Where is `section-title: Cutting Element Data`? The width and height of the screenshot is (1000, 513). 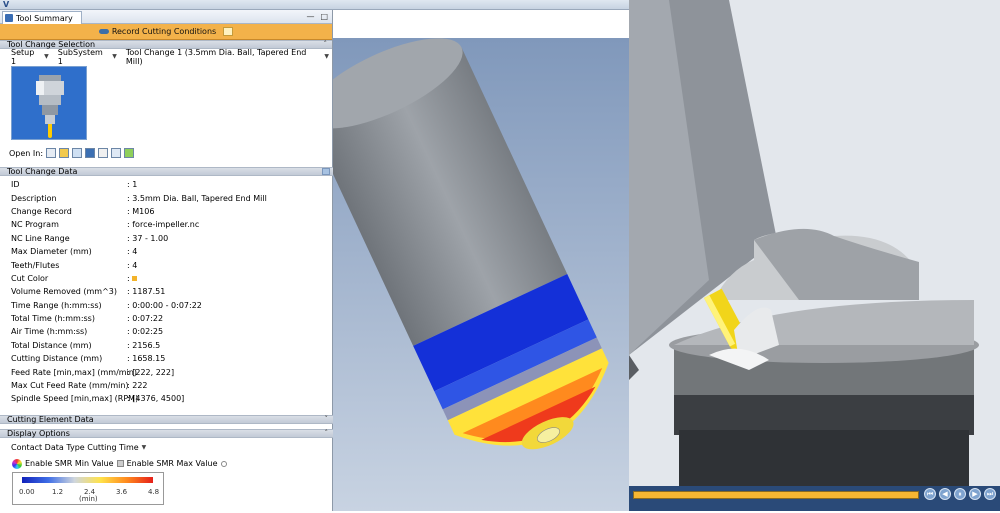 section-title: Cutting Element Data is located at coordinates (50, 419).